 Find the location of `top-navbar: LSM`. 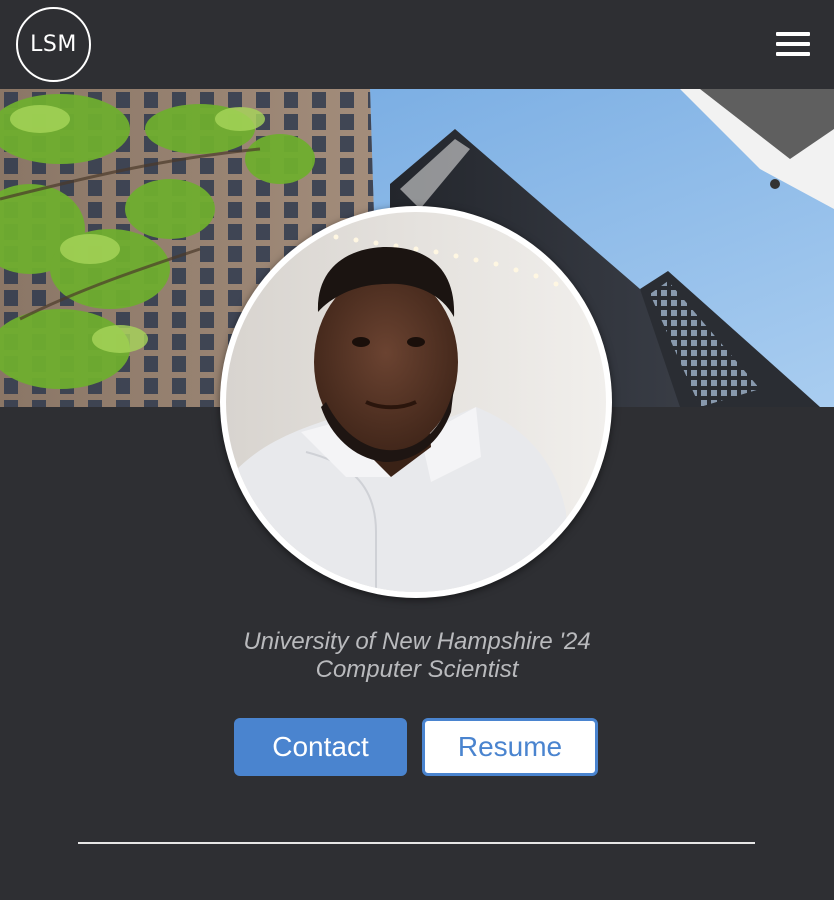

top-navbar: LSM is located at coordinates (417, 44).